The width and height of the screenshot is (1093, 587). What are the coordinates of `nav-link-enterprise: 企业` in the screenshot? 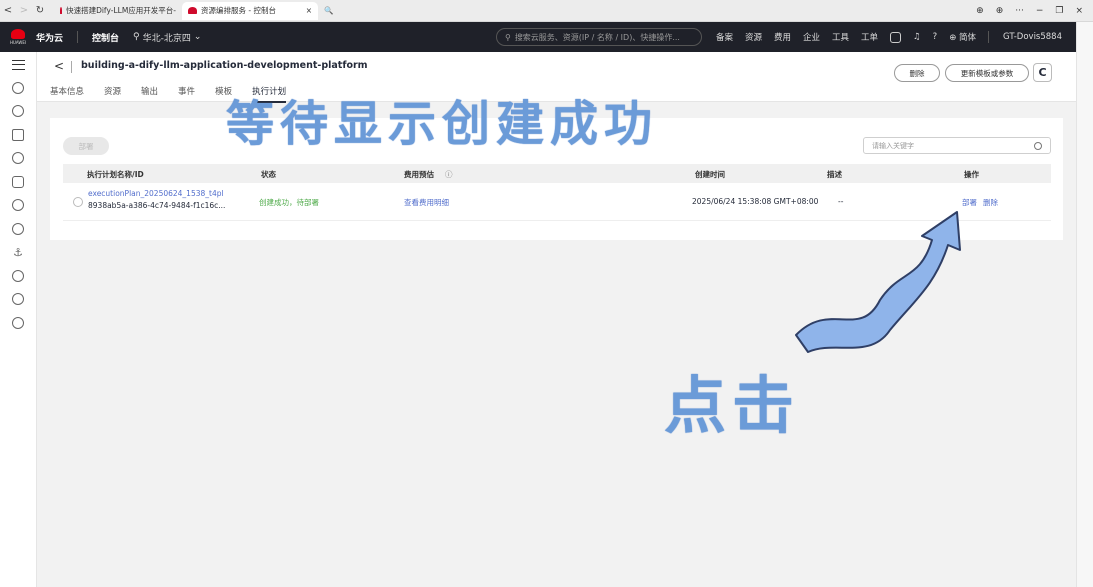 It's located at (811, 37).